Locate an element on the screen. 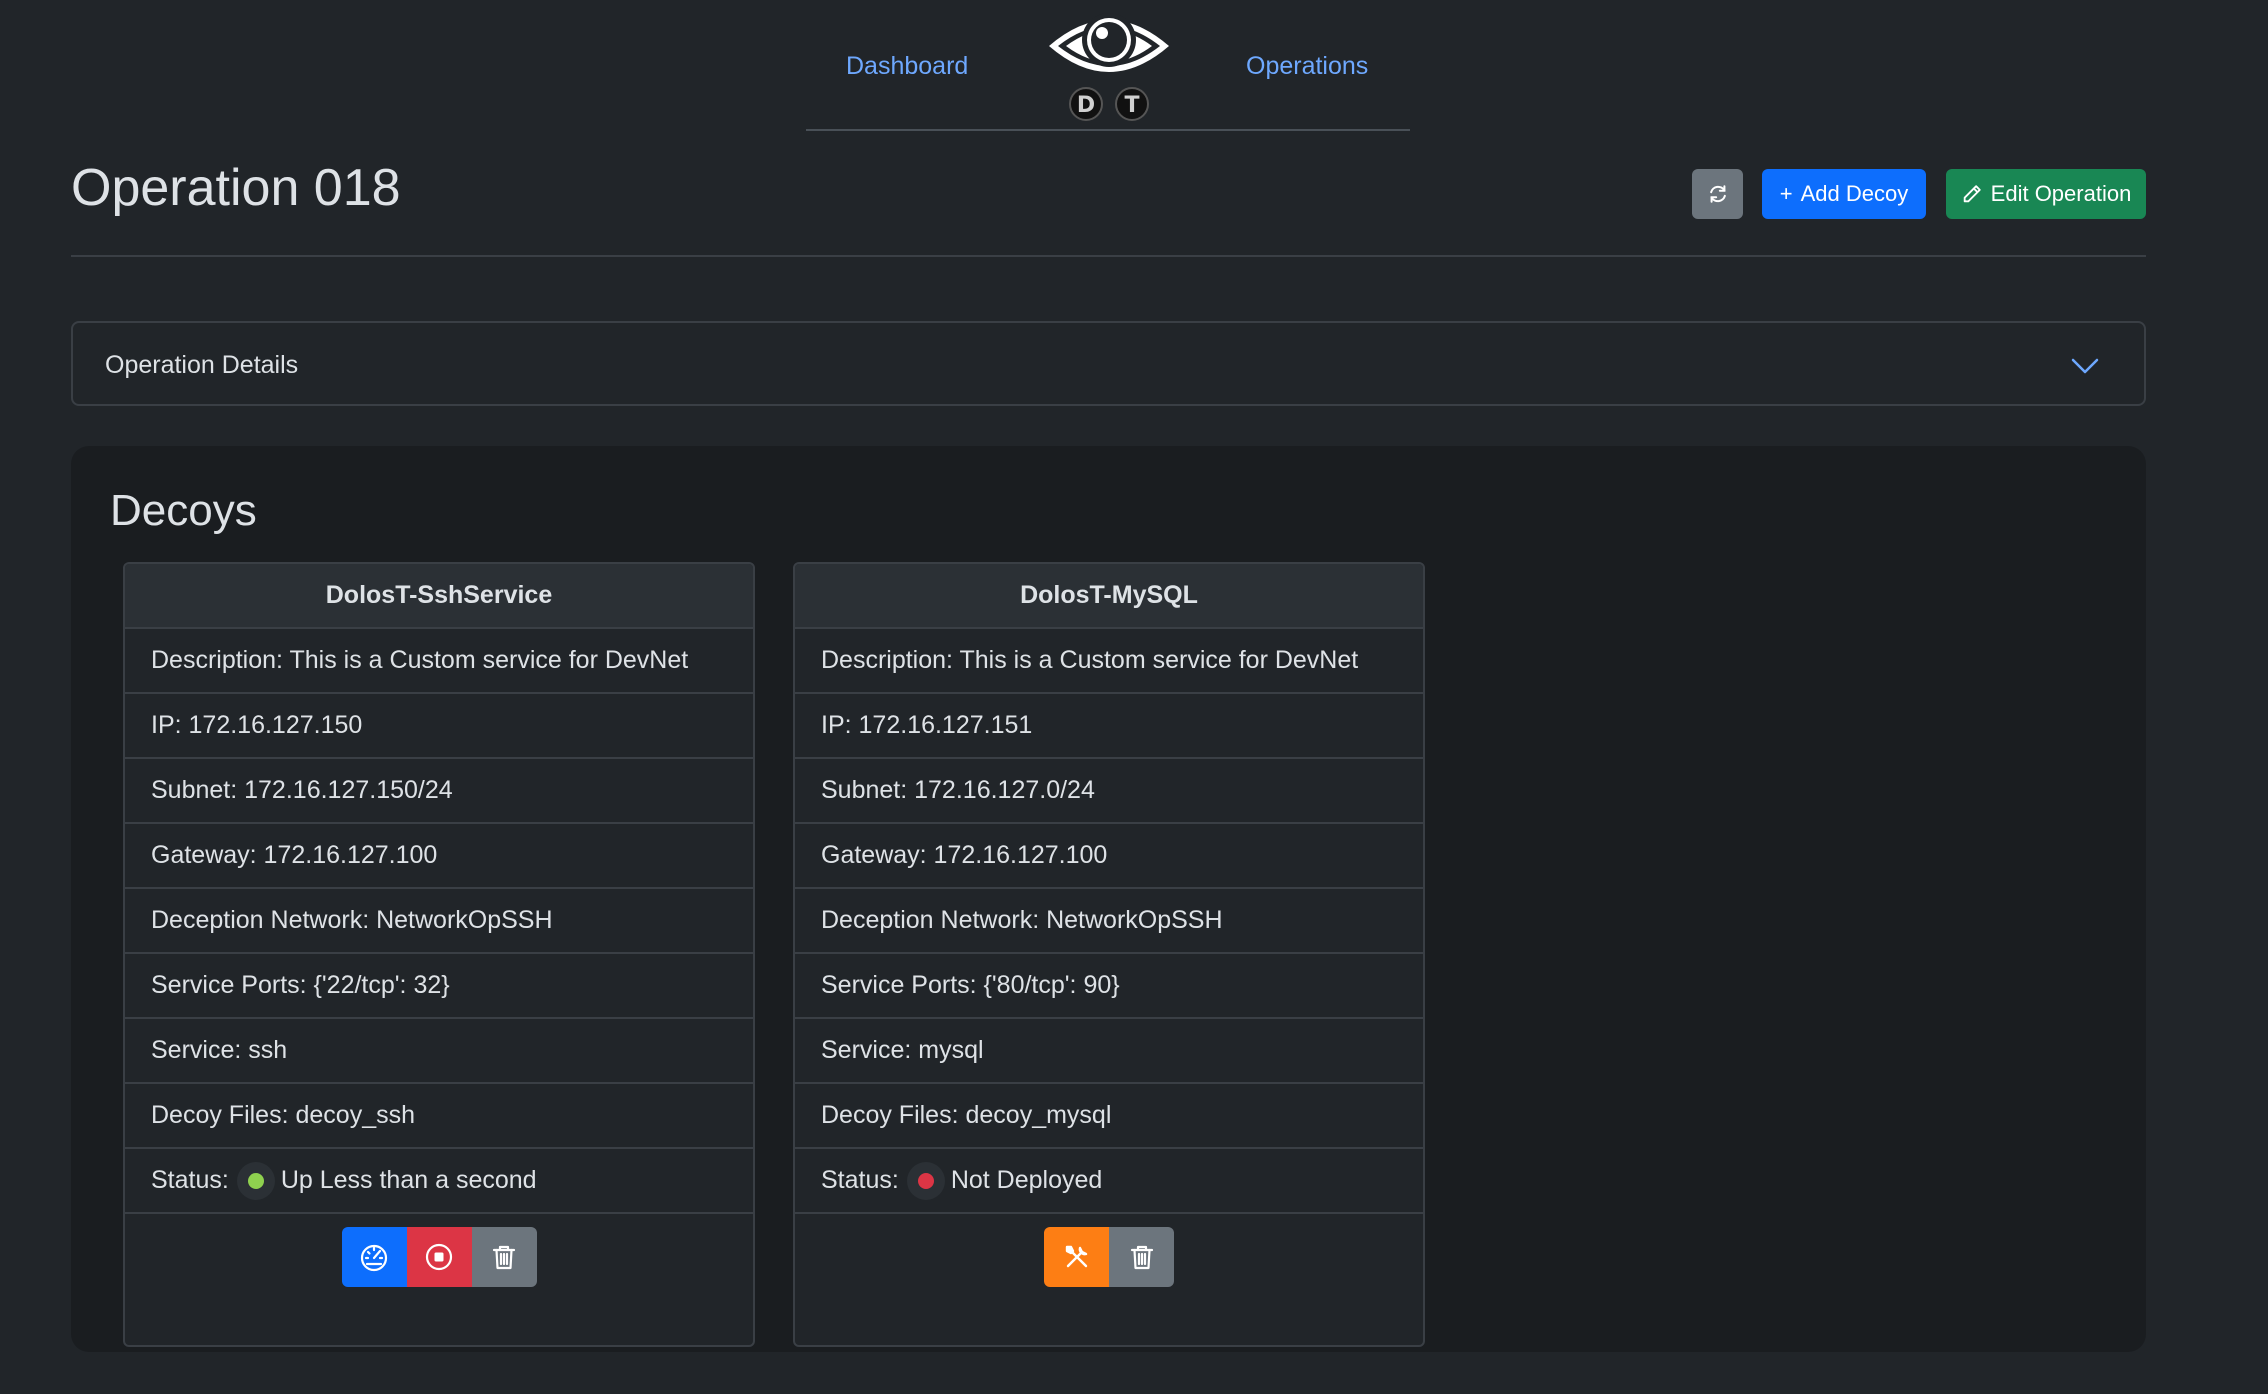  chevron-down-icon is located at coordinates (2085, 366).